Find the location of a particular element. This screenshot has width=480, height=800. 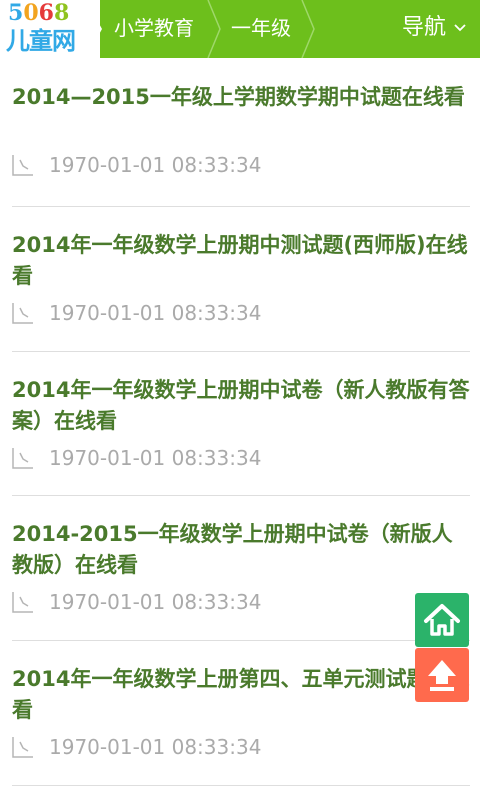

home-button is located at coordinates (442, 620).